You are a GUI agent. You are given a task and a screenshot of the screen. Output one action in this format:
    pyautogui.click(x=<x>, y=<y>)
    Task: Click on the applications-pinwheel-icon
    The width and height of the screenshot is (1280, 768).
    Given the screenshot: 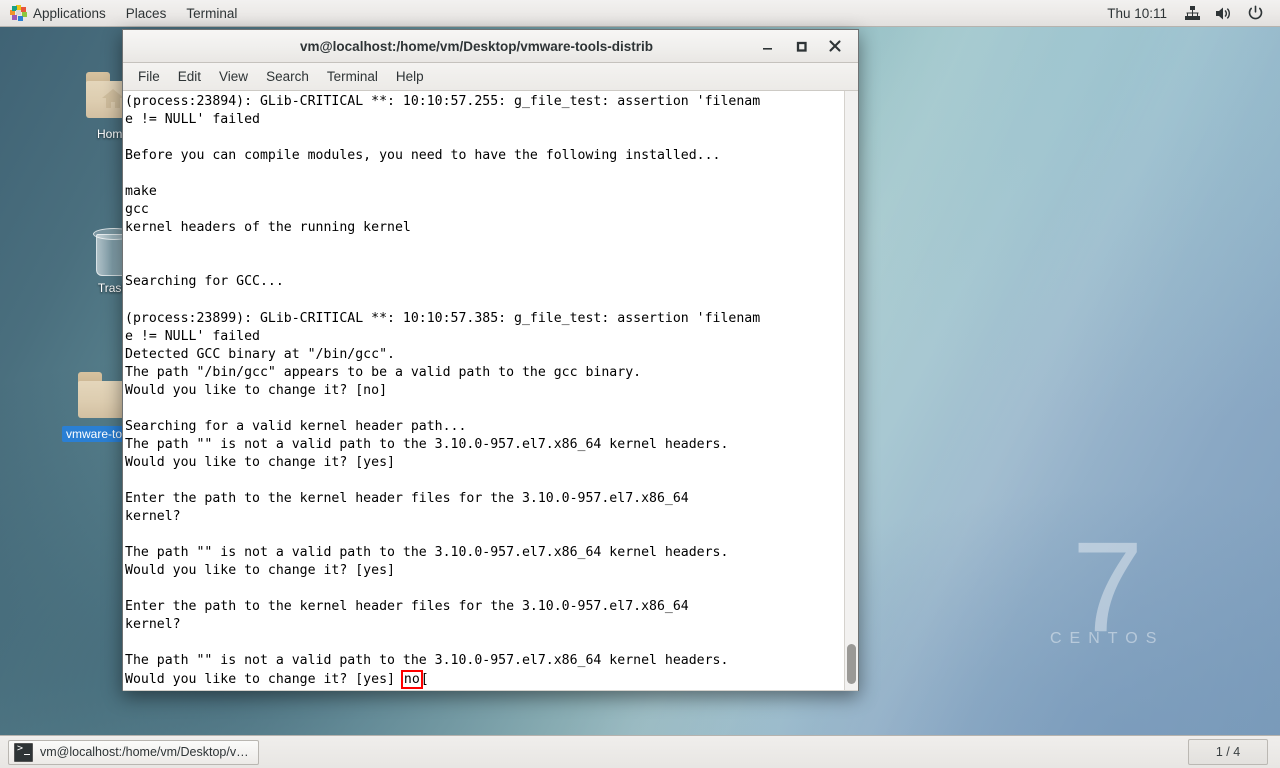 What is the action you would take?
    pyautogui.click(x=18, y=13)
    